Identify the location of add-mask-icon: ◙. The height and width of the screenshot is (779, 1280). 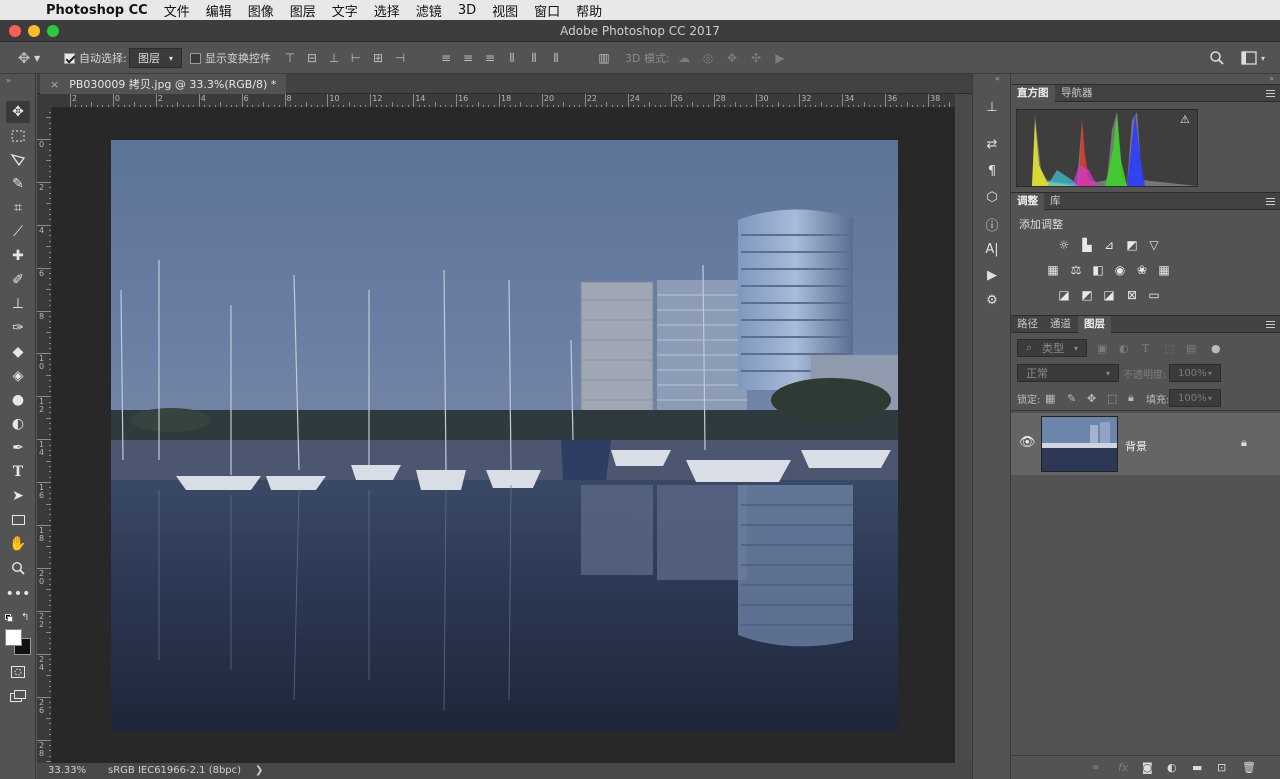
(1147, 767).